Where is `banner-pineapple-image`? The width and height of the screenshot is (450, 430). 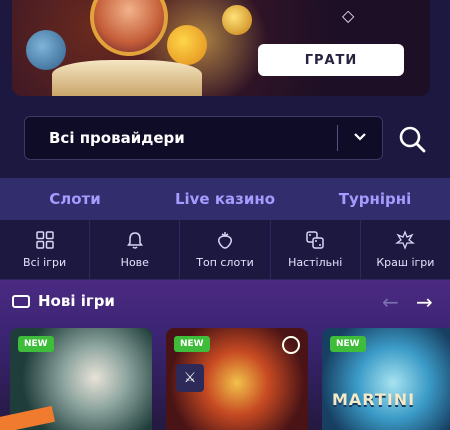 banner-pineapple-image is located at coordinates (237, 20).